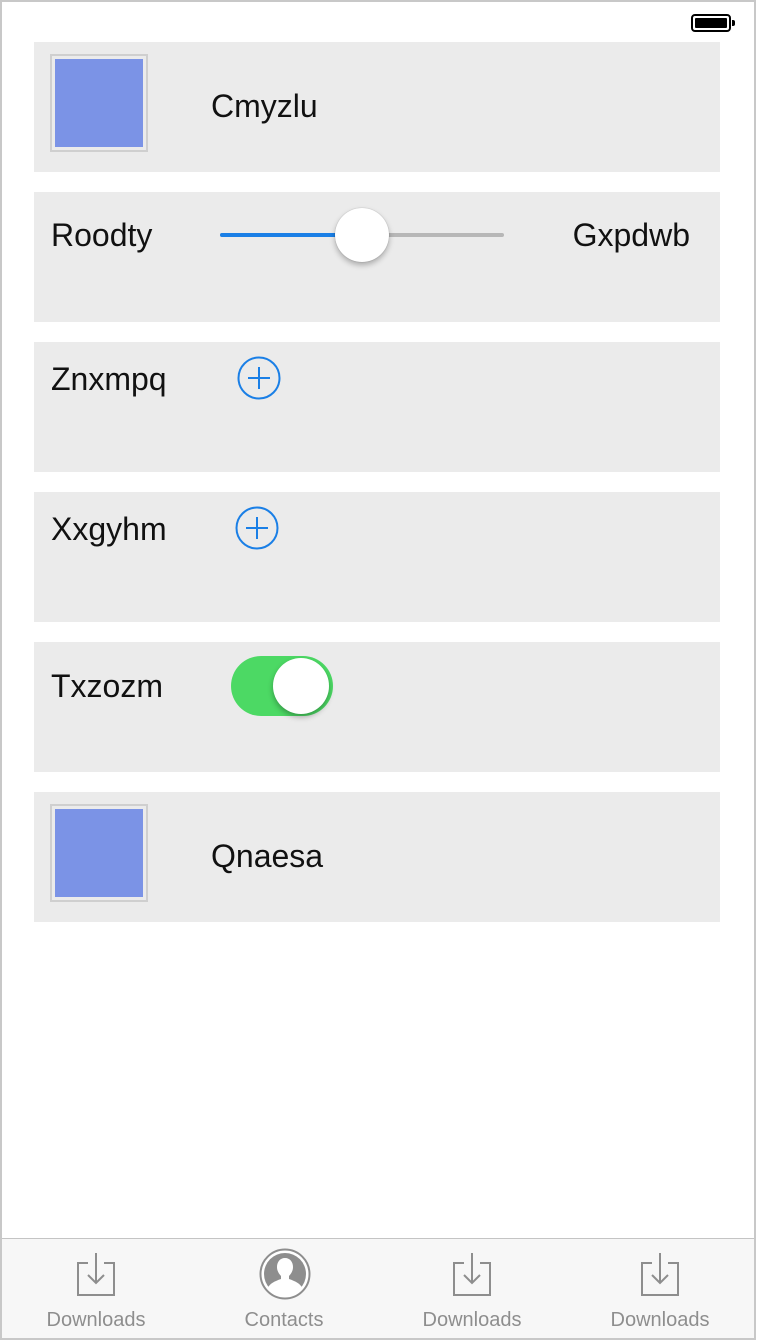  What do you see at coordinates (301, 686) in the screenshot?
I see `toggle-knob` at bounding box center [301, 686].